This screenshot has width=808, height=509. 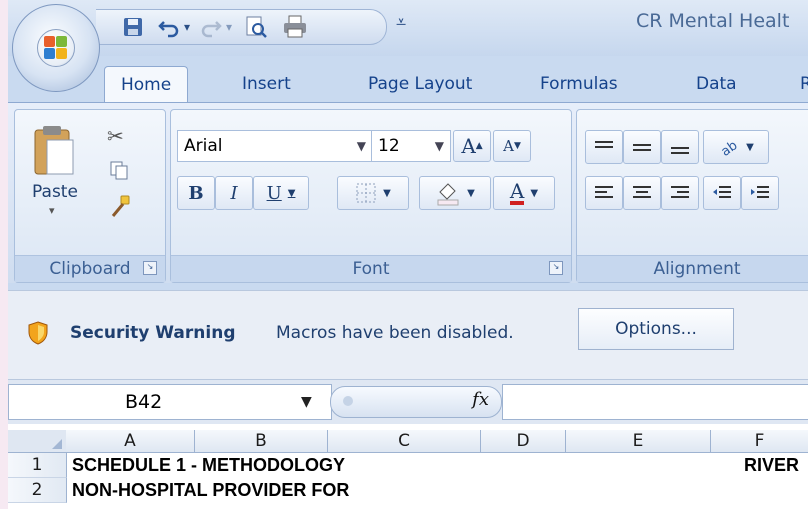 What do you see at coordinates (523, 441) in the screenshot?
I see `column-header-d: D` at bounding box center [523, 441].